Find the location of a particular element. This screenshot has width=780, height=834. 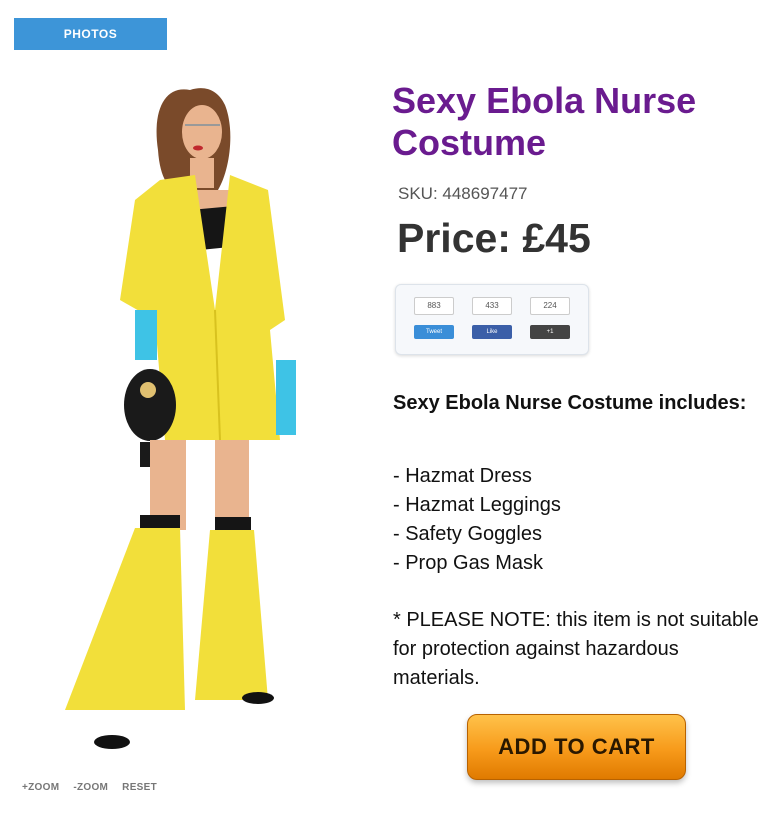

like-count: 433 is located at coordinates (492, 306).